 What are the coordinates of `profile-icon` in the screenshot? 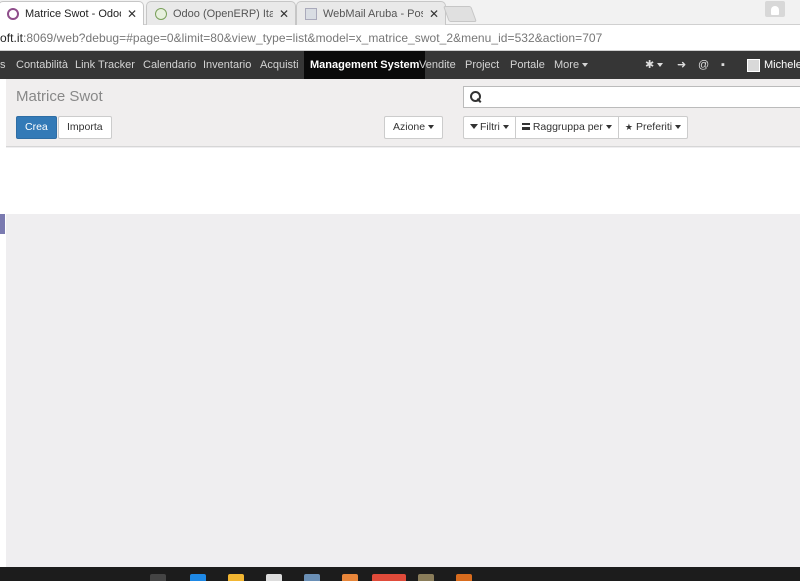 It's located at (775, 9).